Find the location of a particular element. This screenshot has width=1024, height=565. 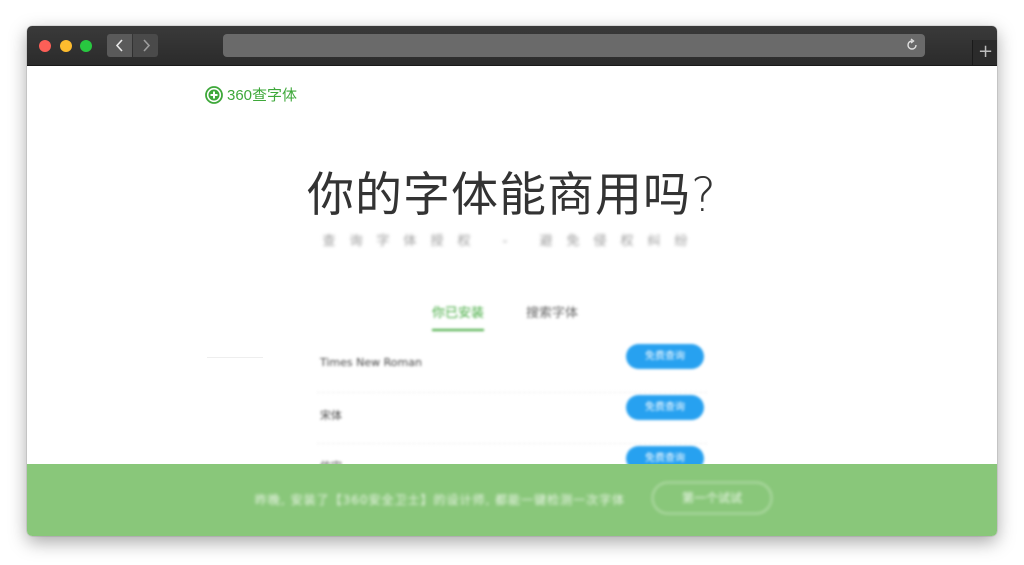

address-bar is located at coordinates (574, 45).